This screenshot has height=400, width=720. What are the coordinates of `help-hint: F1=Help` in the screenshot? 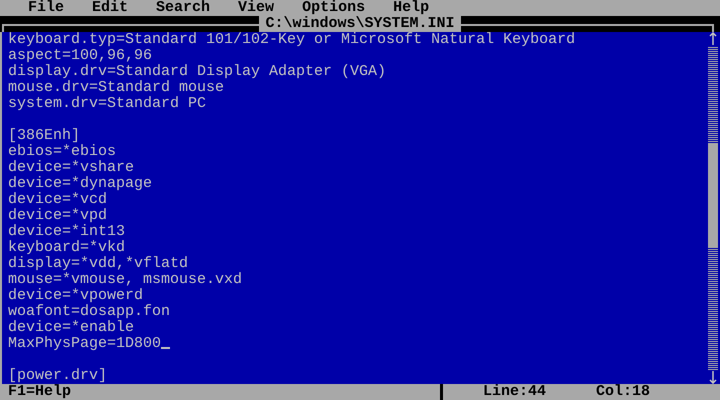 It's located at (39, 392).